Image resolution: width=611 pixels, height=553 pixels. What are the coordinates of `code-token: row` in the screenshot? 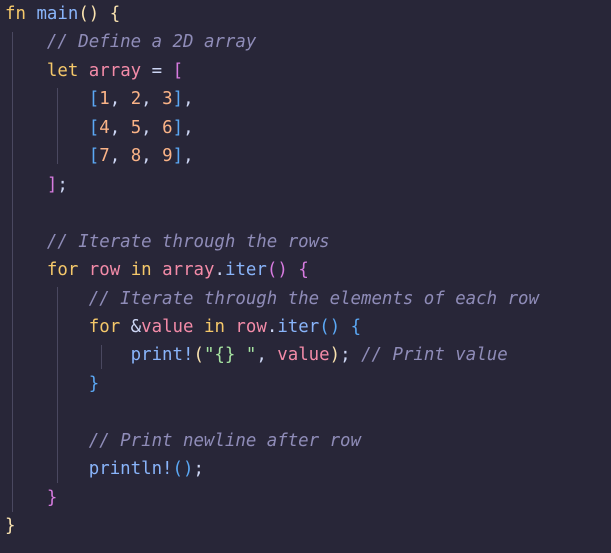 It's located at (251, 326).